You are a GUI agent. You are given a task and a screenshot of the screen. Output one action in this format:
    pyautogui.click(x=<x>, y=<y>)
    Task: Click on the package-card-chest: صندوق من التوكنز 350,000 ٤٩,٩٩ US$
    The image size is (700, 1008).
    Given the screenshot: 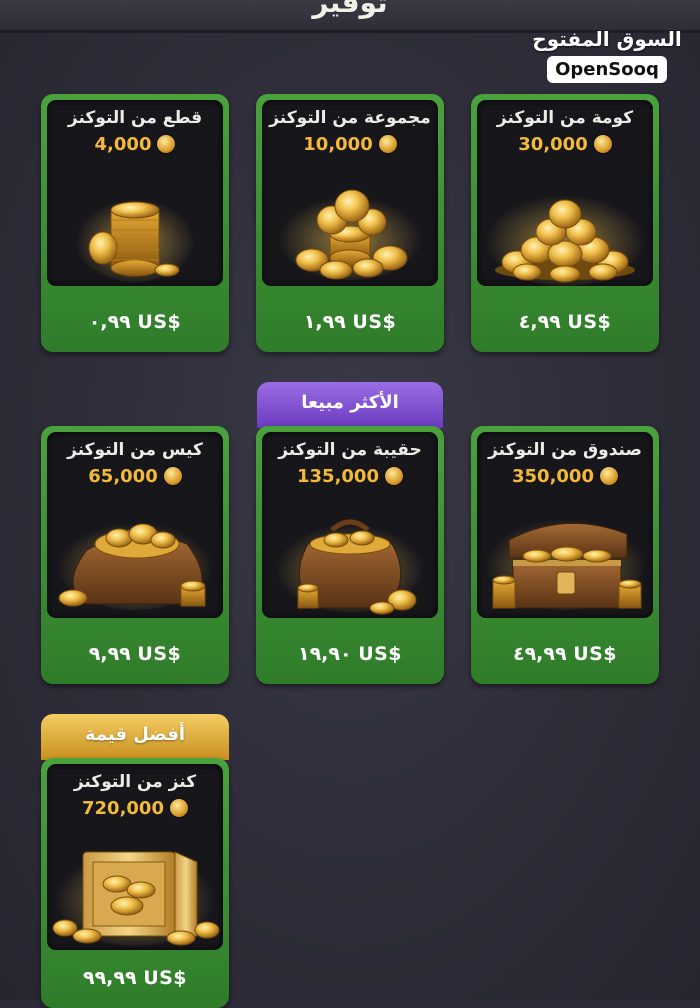 What is the action you would take?
    pyautogui.click(x=565, y=555)
    